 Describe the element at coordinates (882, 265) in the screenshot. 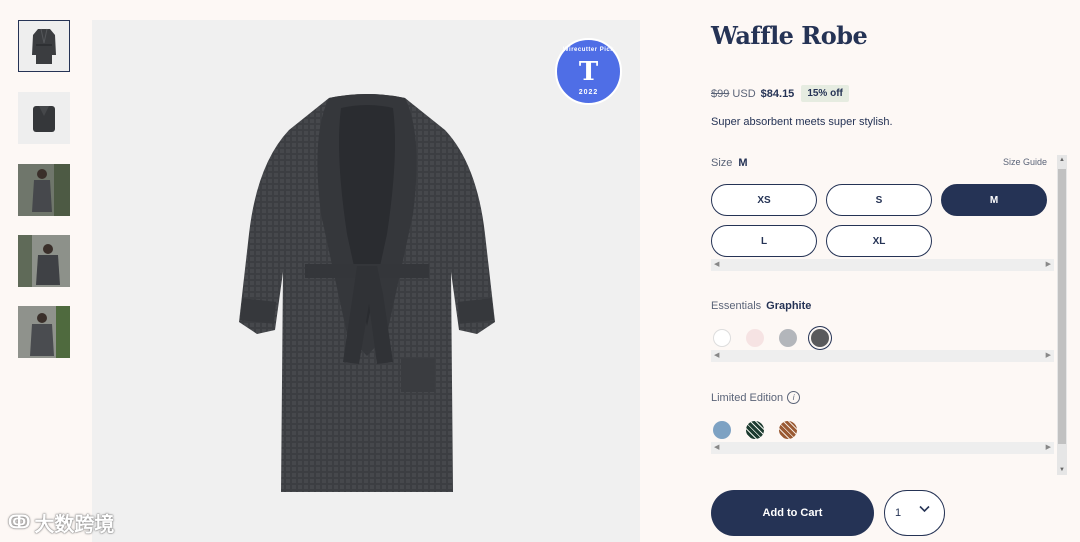

I see `size-scrollbar: ◀ ▶` at that location.